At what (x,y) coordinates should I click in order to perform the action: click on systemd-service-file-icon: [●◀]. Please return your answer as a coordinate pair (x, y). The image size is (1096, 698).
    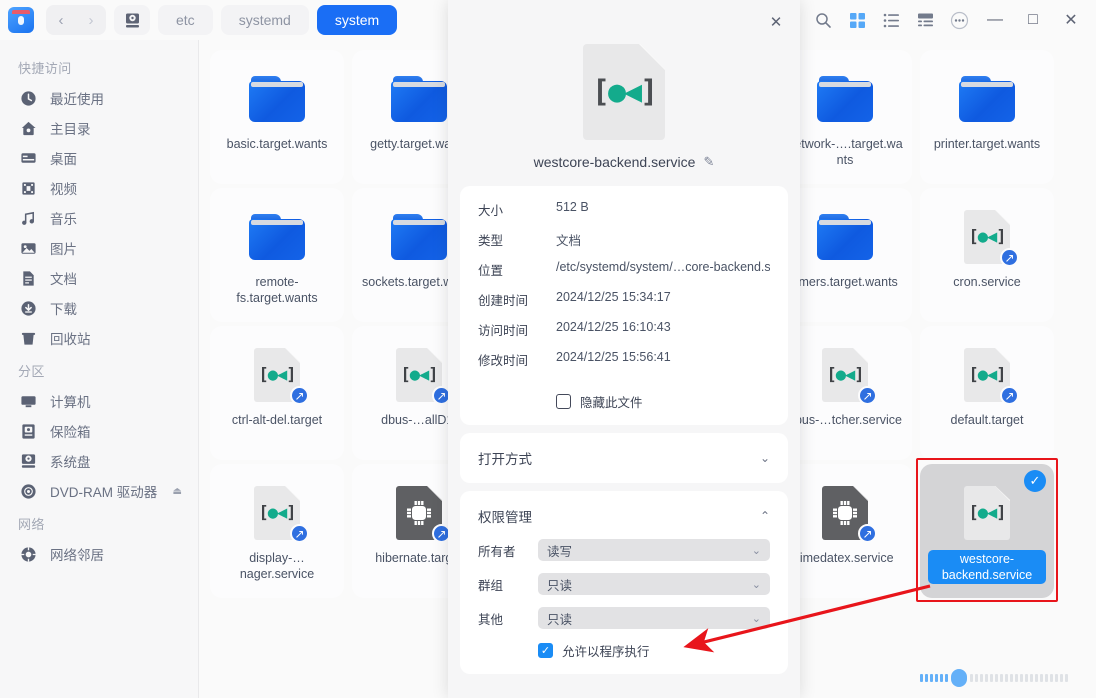
    Looking at the image, I should click on (987, 513).